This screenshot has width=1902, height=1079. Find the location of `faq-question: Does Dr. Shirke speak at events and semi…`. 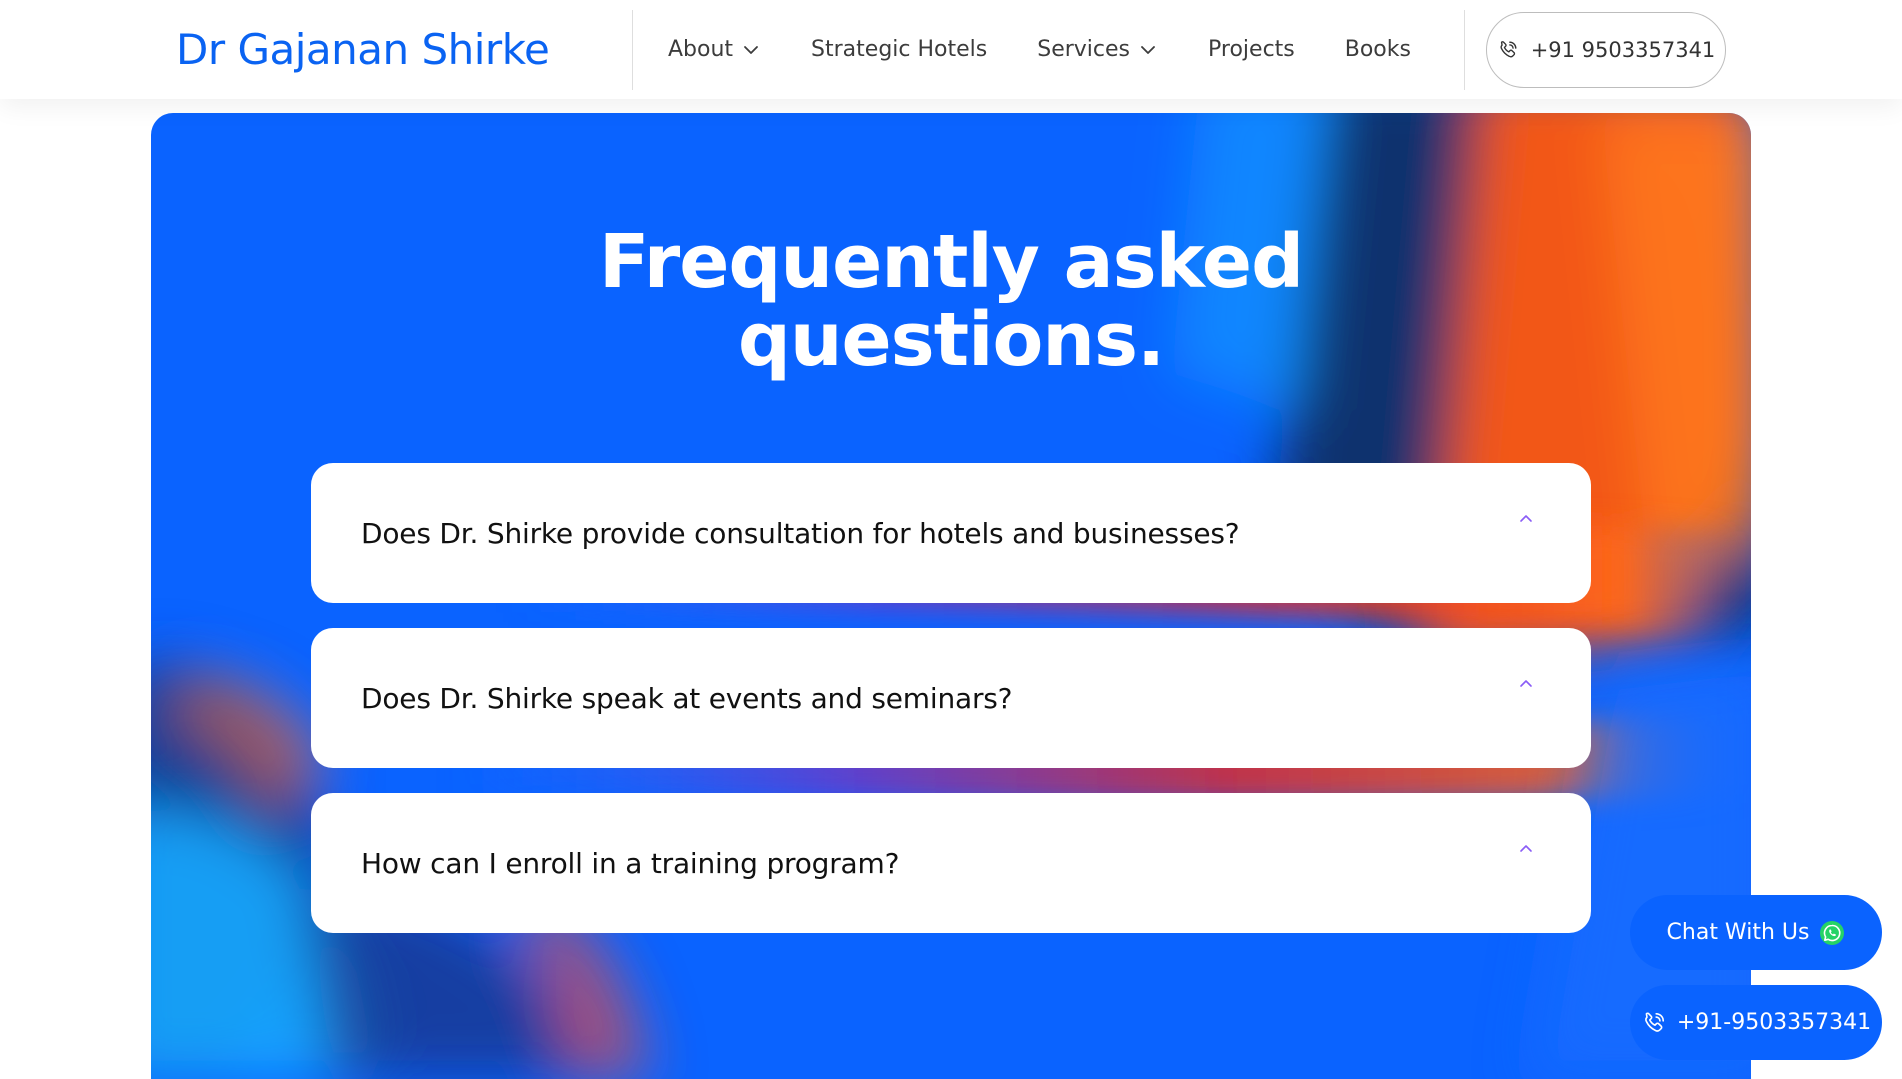

faq-question: Does Dr. Shirke speak at events and semi… is located at coordinates (687, 698).